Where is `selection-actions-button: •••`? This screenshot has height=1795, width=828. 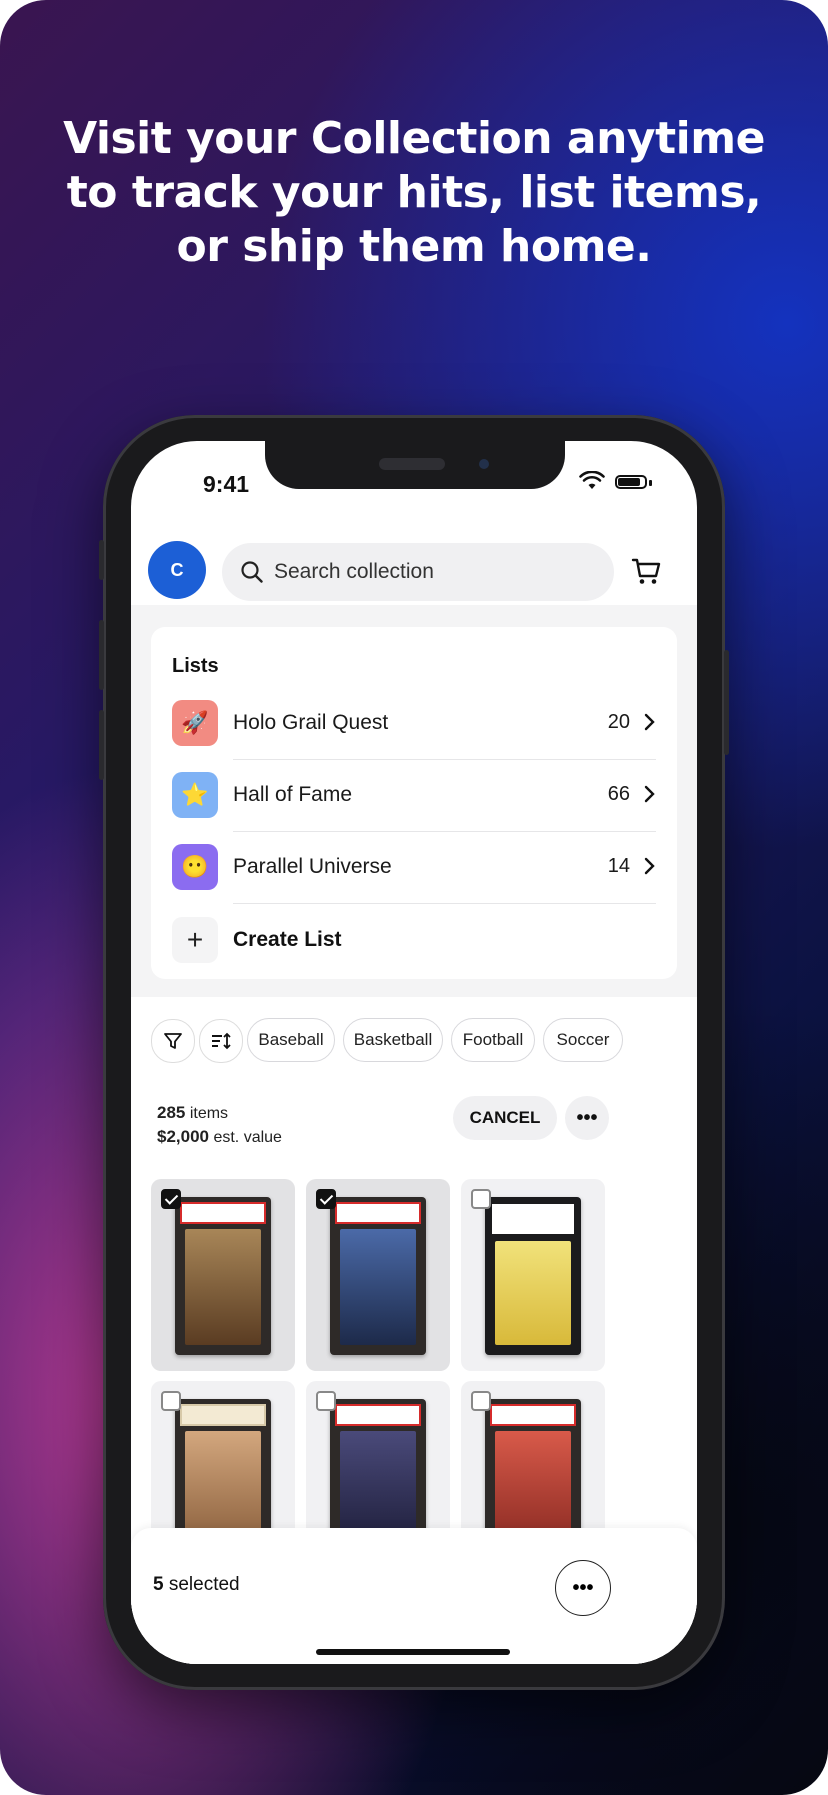 selection-actions-button: ••• is located at coordinates (583, 1588).